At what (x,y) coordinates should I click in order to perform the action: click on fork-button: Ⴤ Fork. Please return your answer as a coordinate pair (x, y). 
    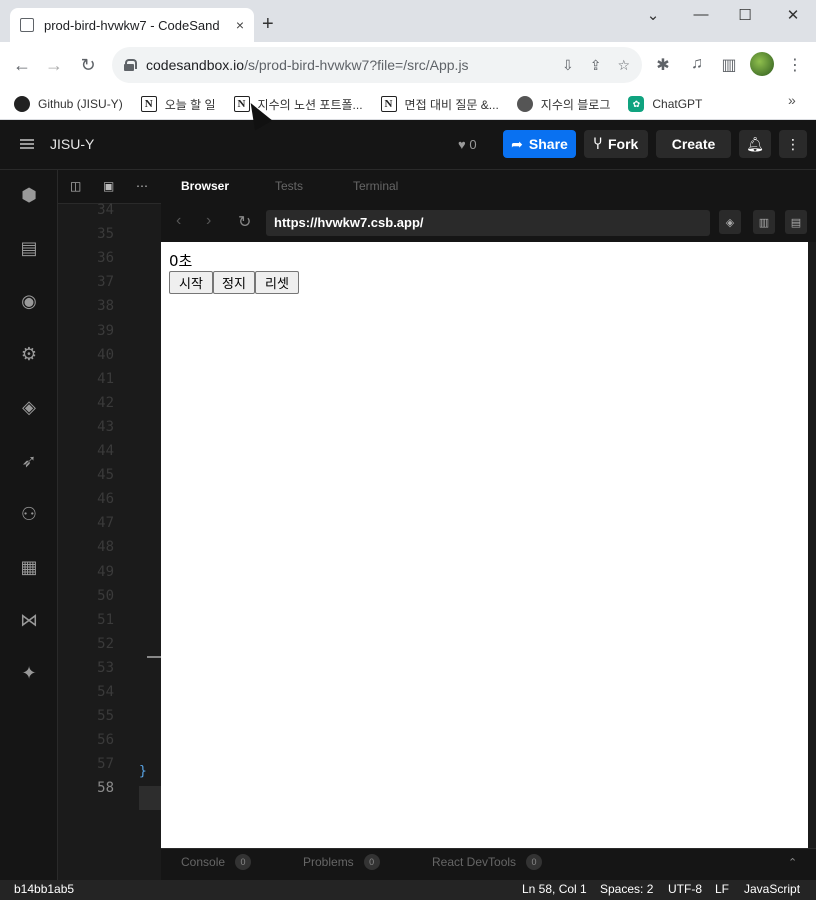
    Looking at the image, I should click on (616, 144).